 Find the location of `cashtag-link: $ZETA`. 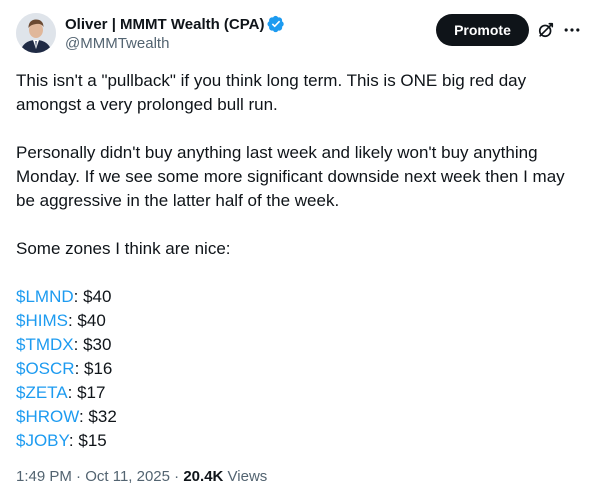

cashtag-link: $ZETA is located at coordinates (42, 392).